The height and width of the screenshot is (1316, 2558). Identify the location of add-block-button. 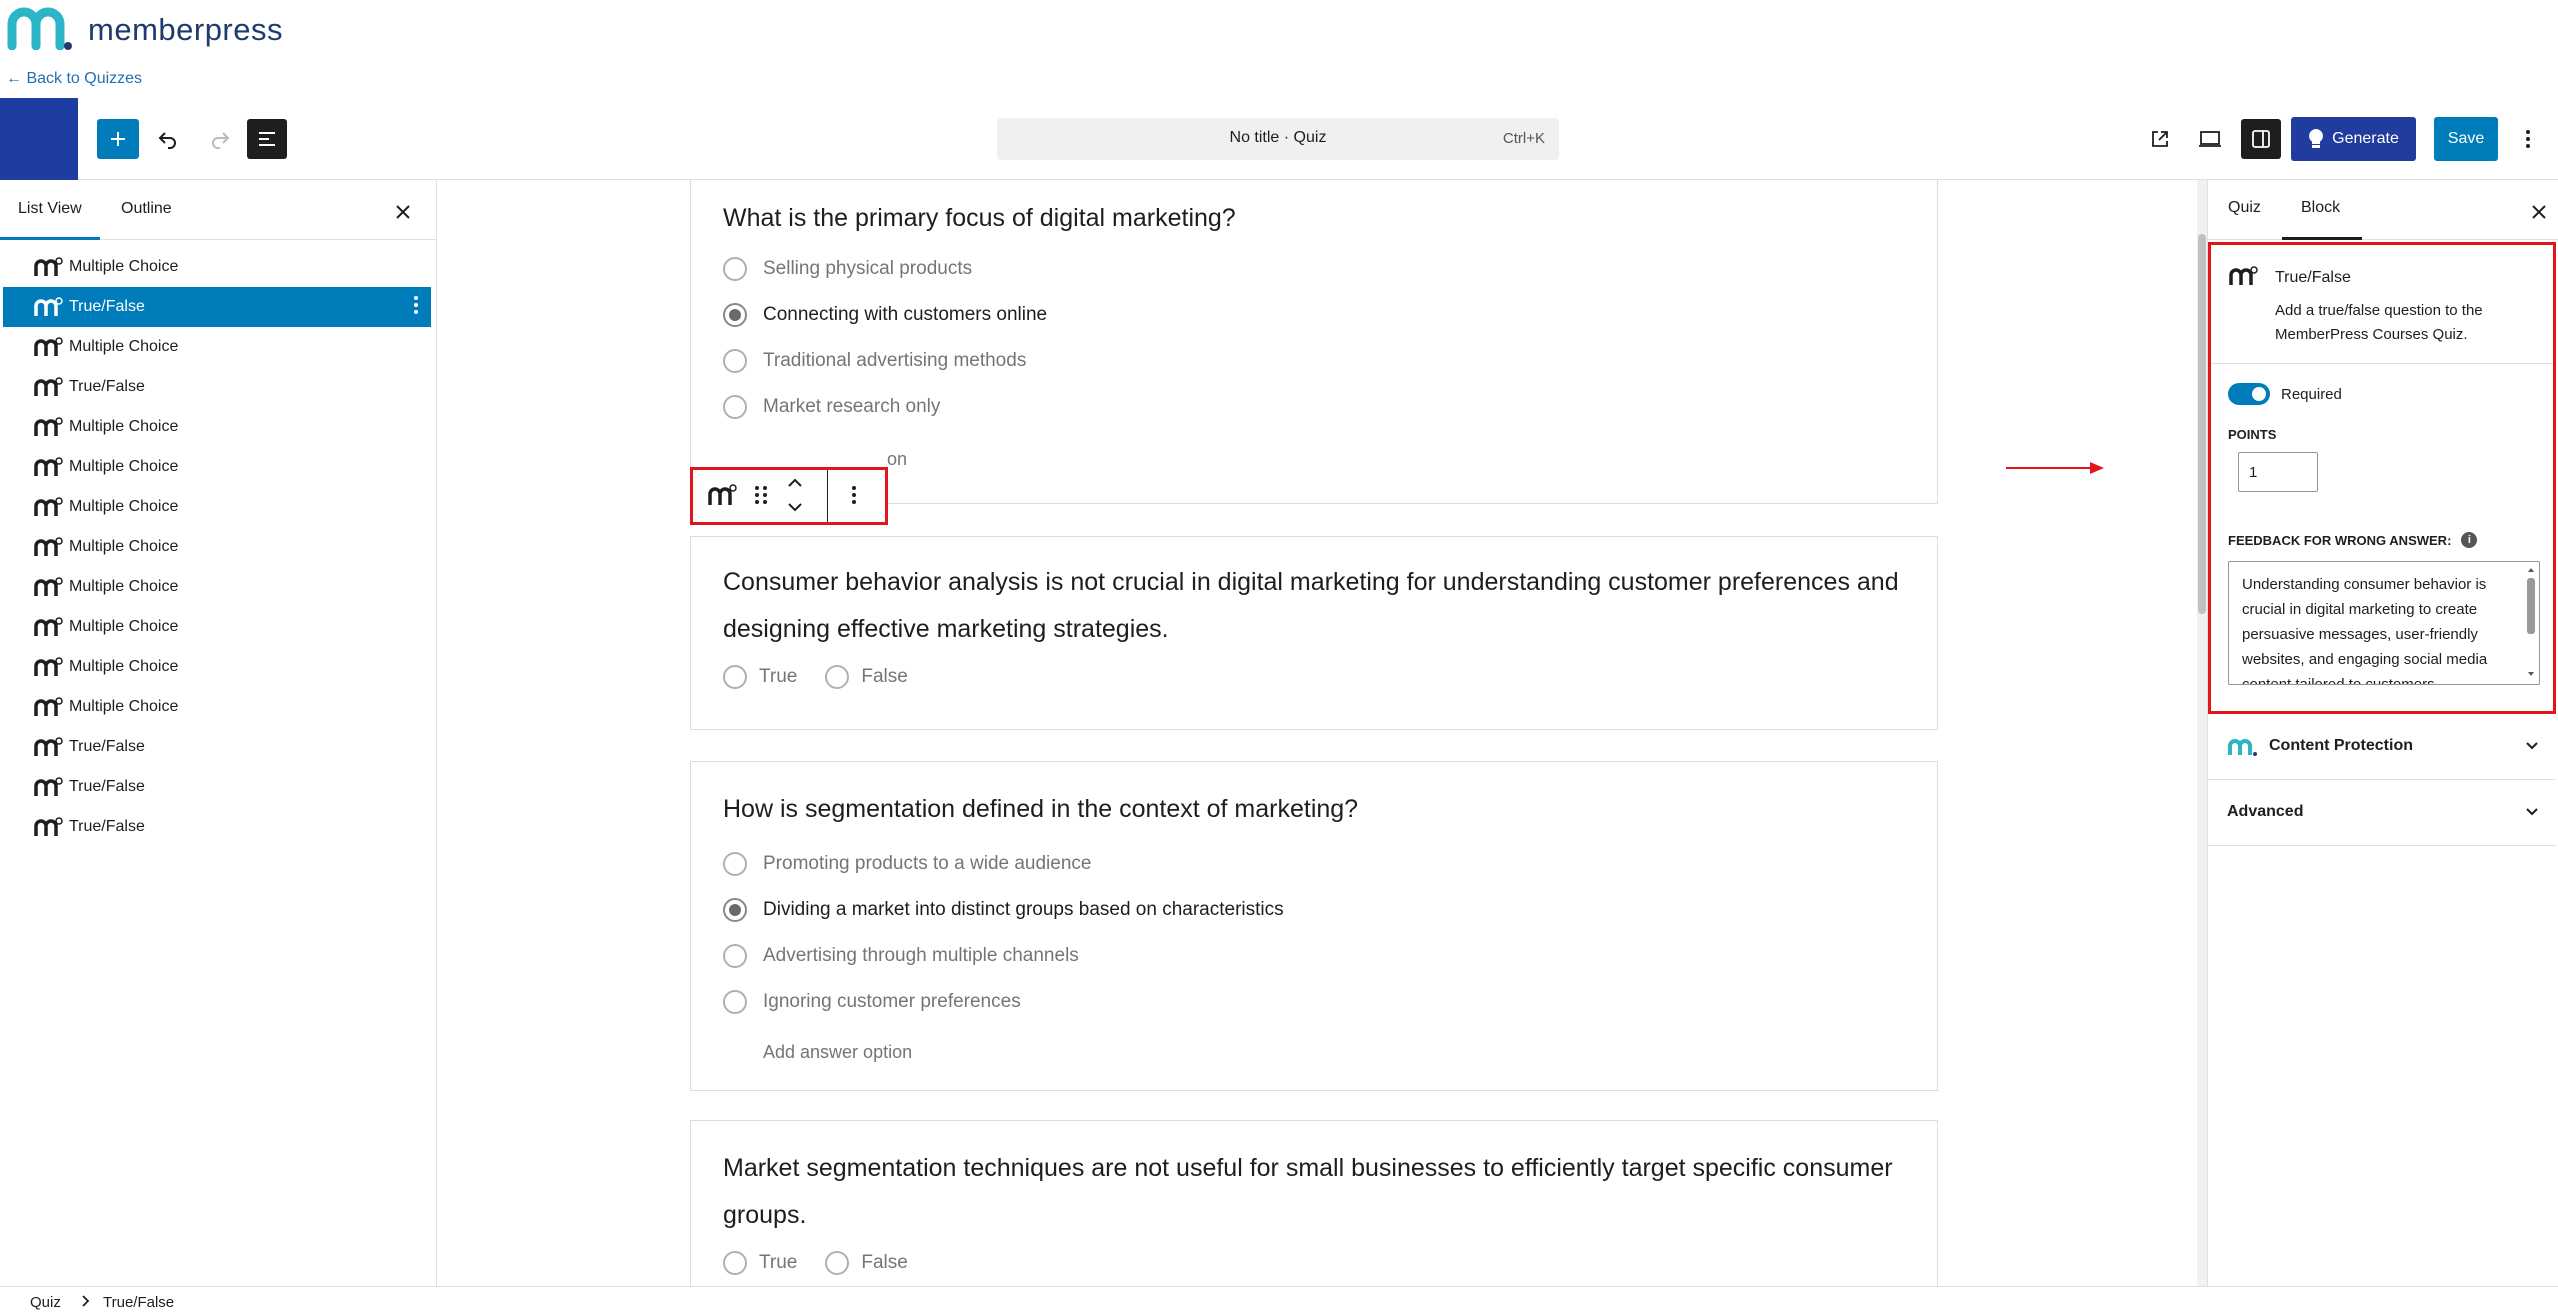
(118, 139).